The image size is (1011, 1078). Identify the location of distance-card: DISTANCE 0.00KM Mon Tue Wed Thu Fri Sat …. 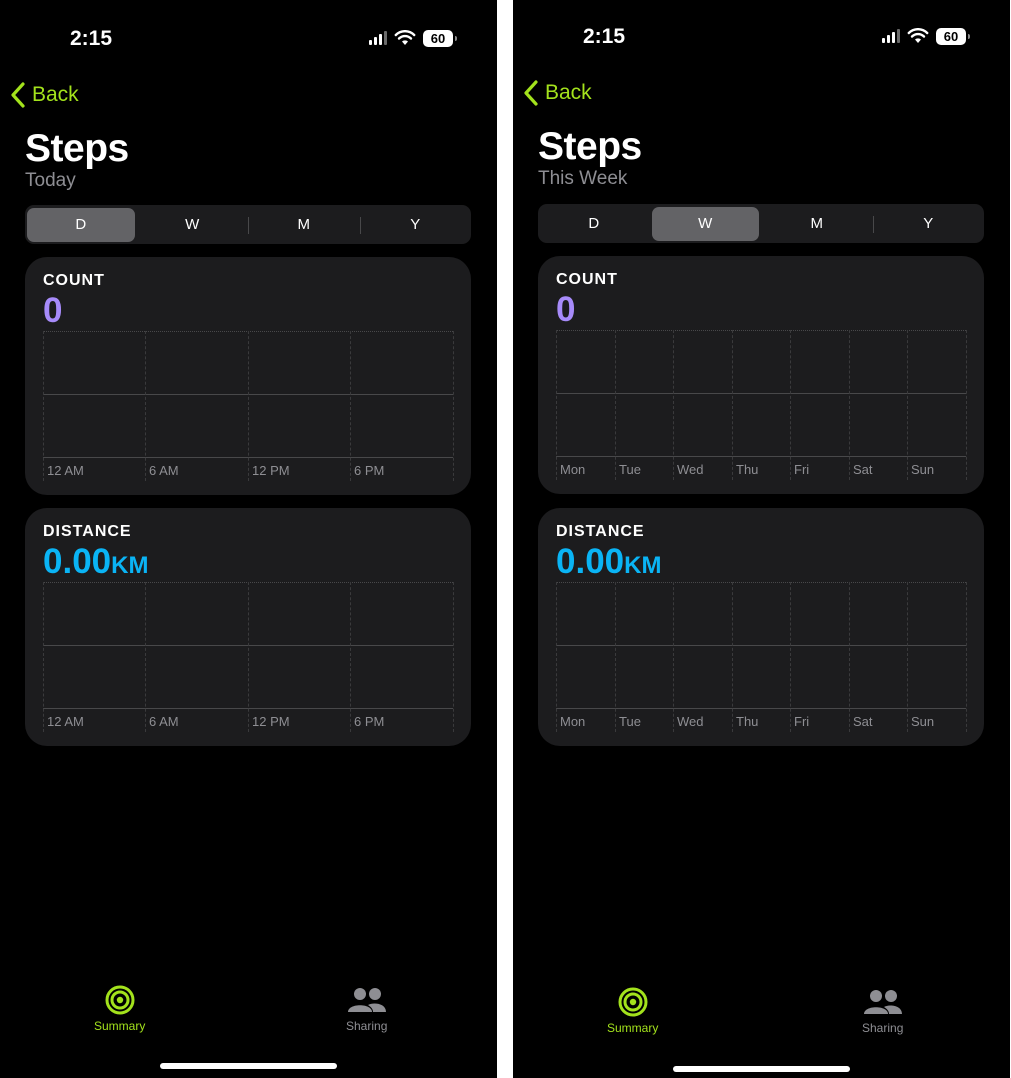
(761, 627).